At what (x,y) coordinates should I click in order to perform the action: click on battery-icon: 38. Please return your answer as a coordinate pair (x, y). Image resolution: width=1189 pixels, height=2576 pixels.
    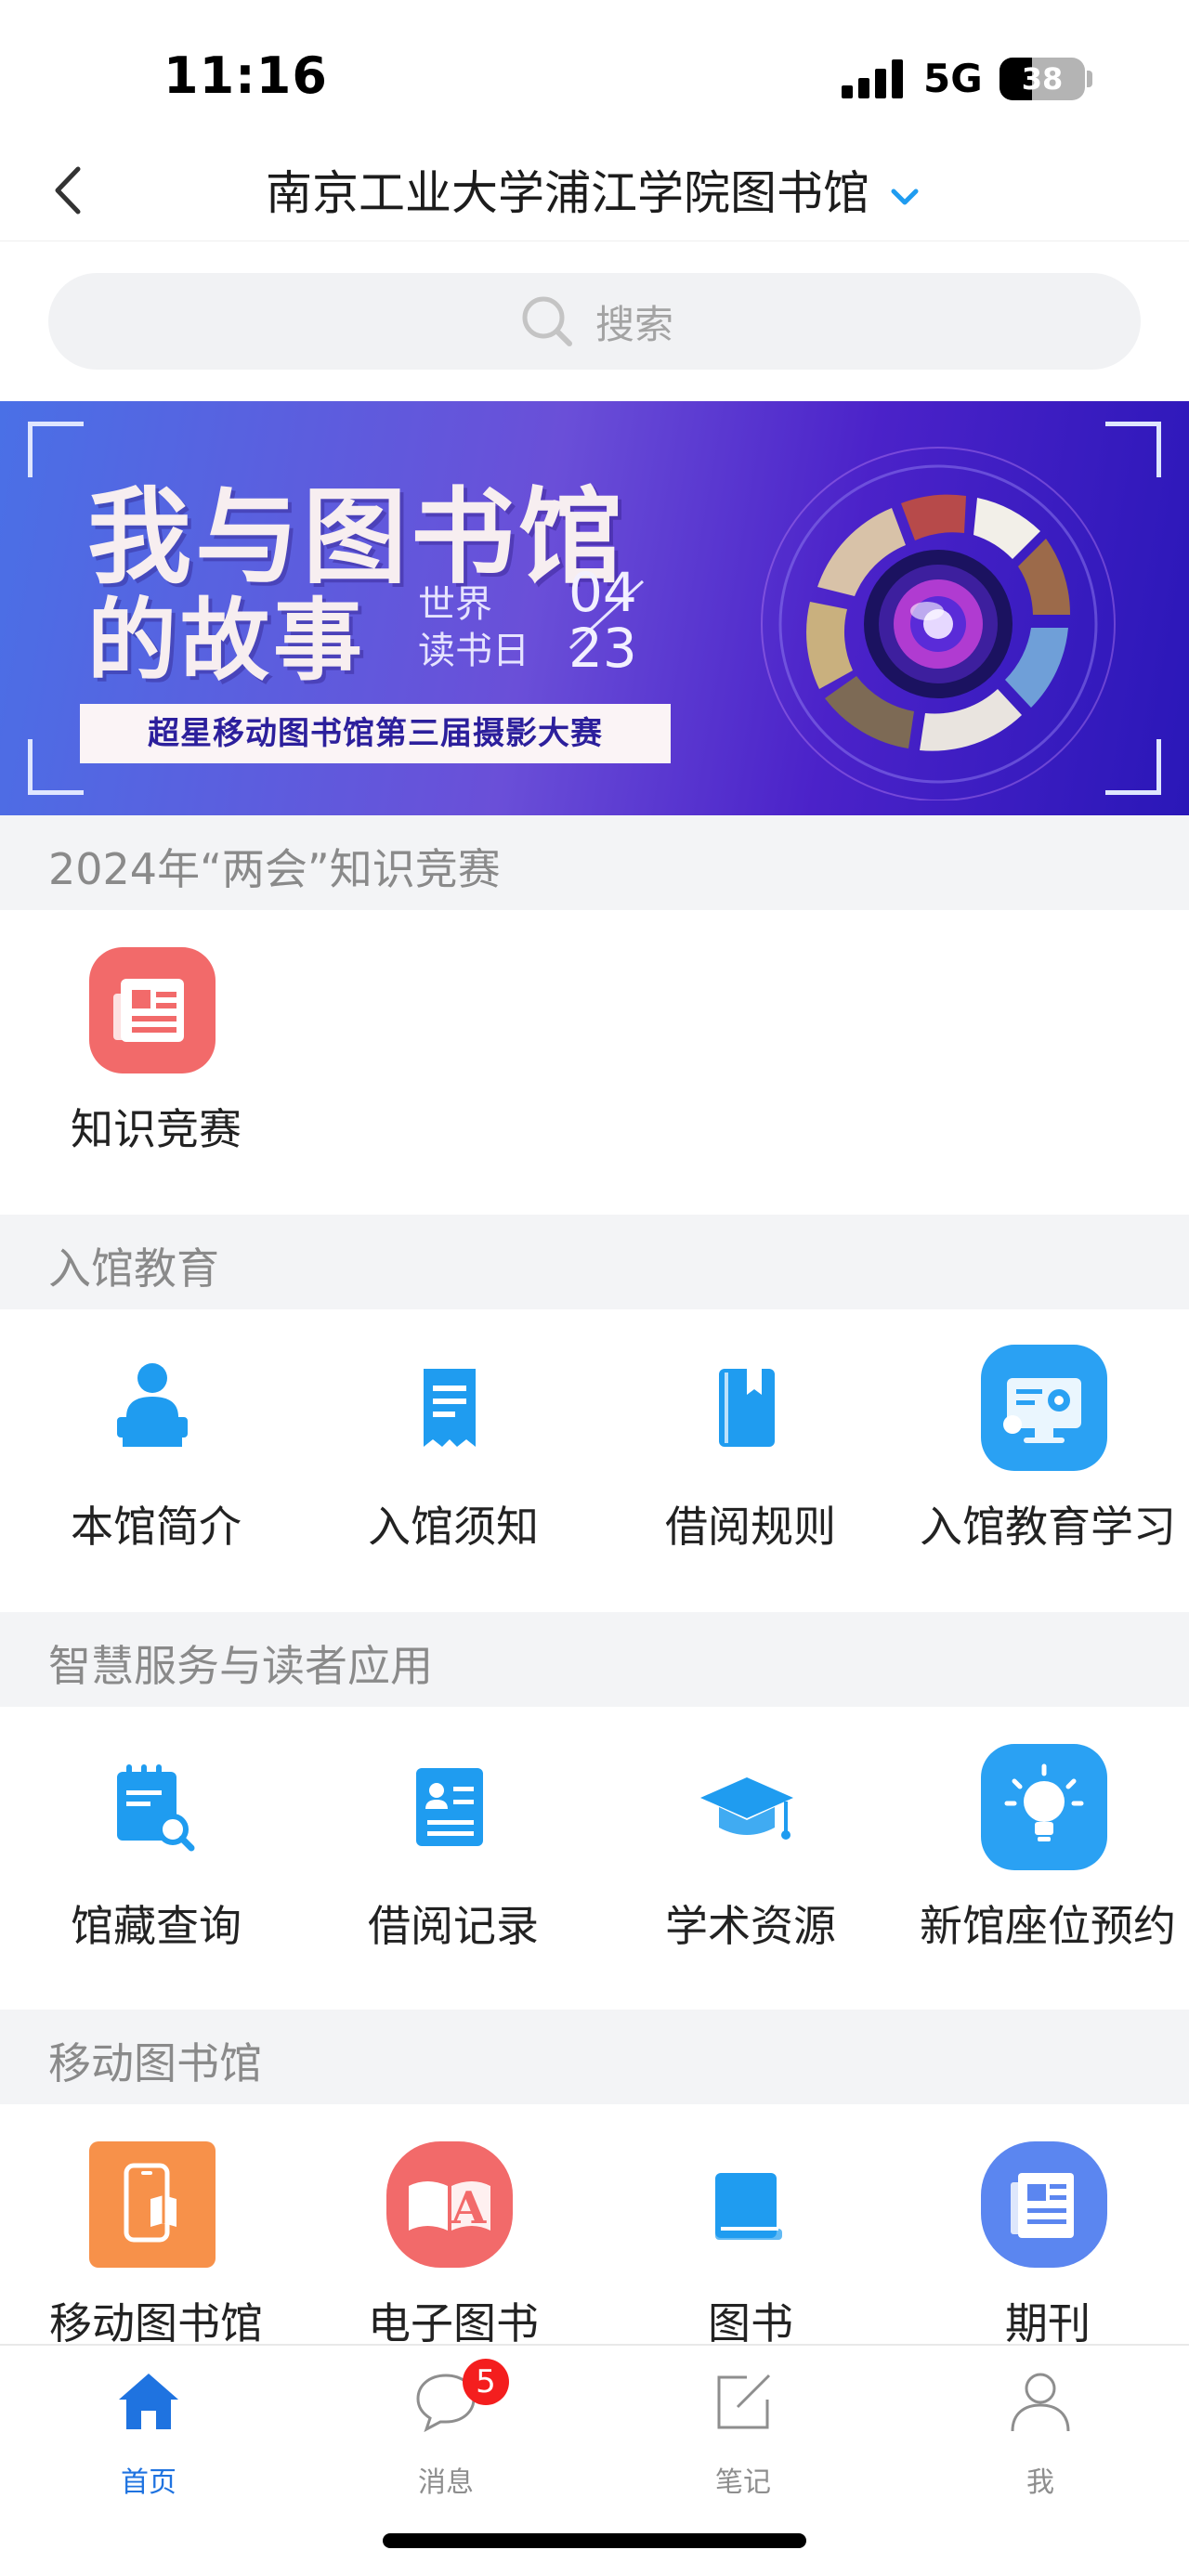
    Looking at the image, I should click on (1042, 79).